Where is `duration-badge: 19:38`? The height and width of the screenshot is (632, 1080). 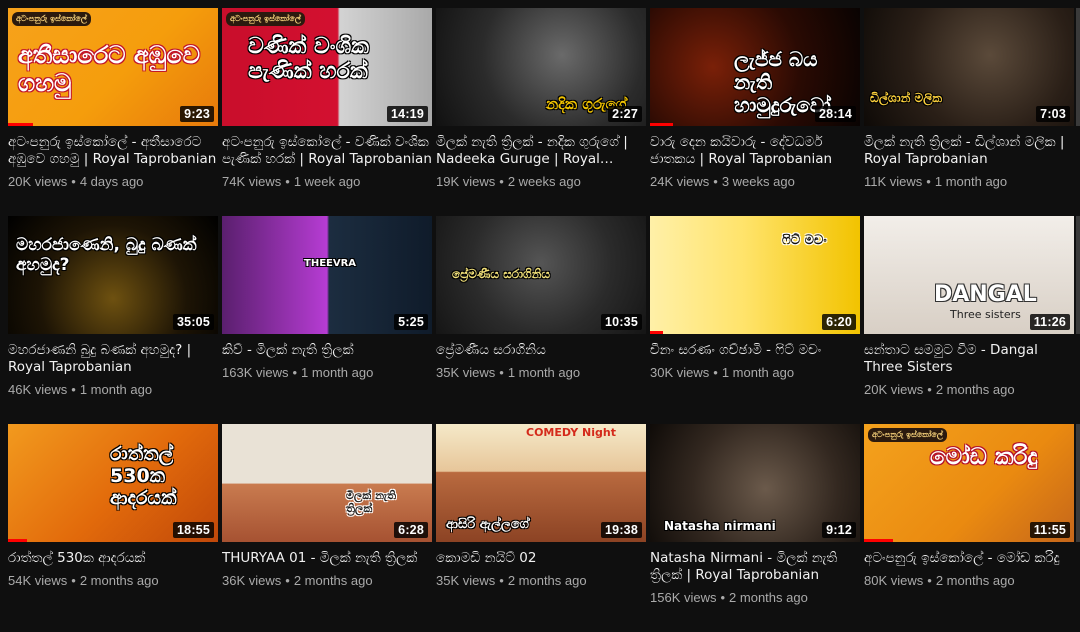 duration-badge: 19:38 is located at coordinates (621, 530).